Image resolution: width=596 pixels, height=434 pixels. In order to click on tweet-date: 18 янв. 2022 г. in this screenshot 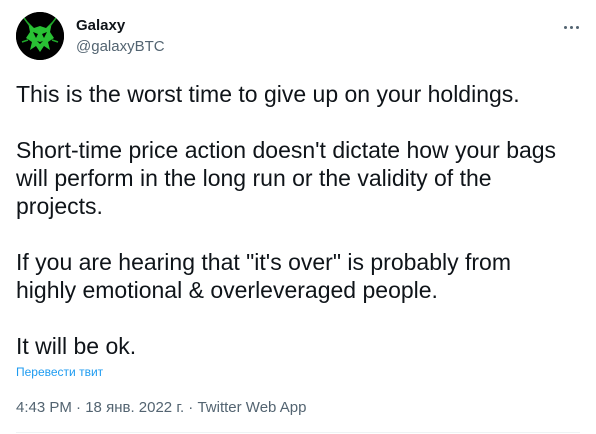, I will do `click(134, 407)`.